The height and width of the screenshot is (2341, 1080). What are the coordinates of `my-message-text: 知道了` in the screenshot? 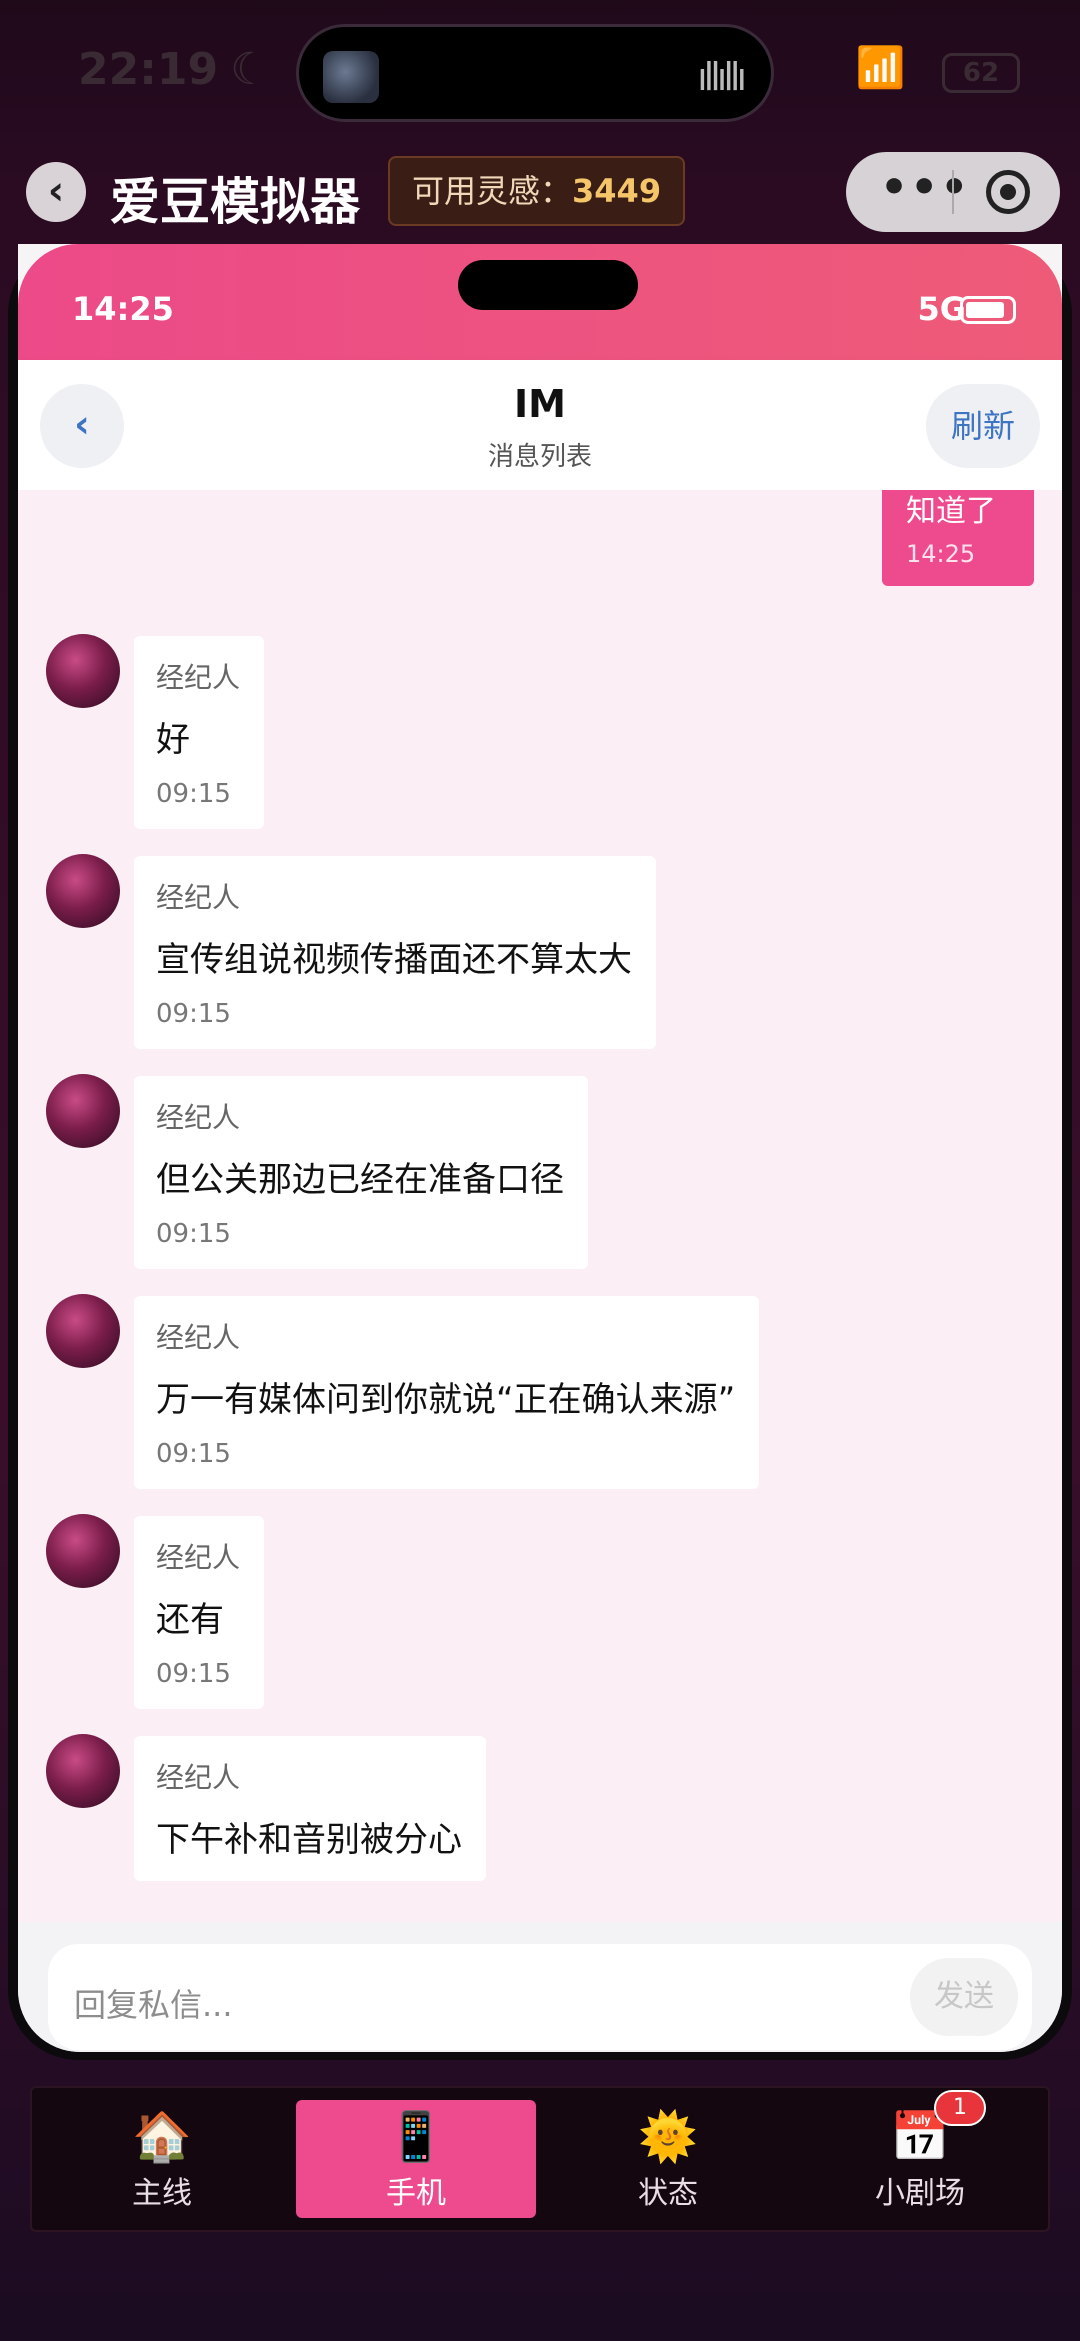 It's located at (951, 511).